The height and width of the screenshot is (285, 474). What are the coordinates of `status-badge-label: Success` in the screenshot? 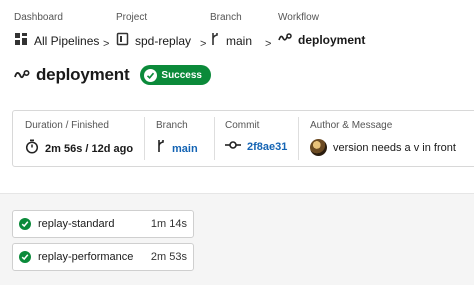 It's located at (181, 75).